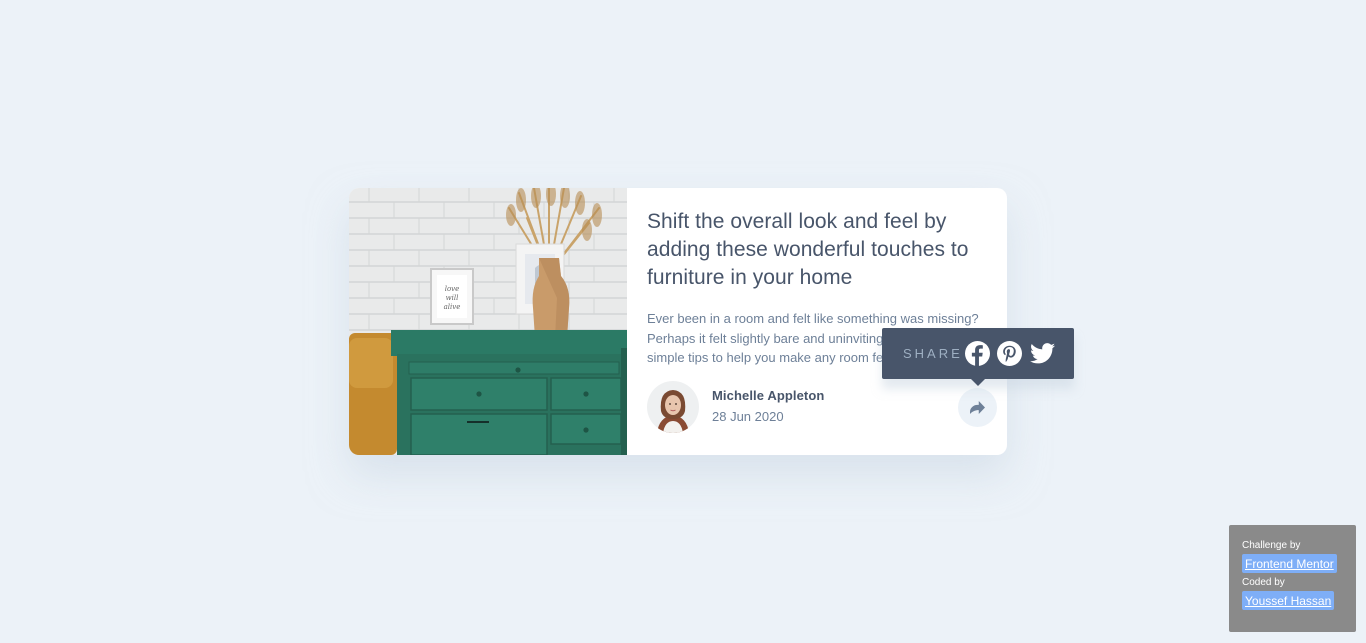 This screenshot has width=1366, height=643. What do you see at coordinates (488, 321) in the screenshot?
I see `article-image: love will alive` at bounding box center [488, 321].